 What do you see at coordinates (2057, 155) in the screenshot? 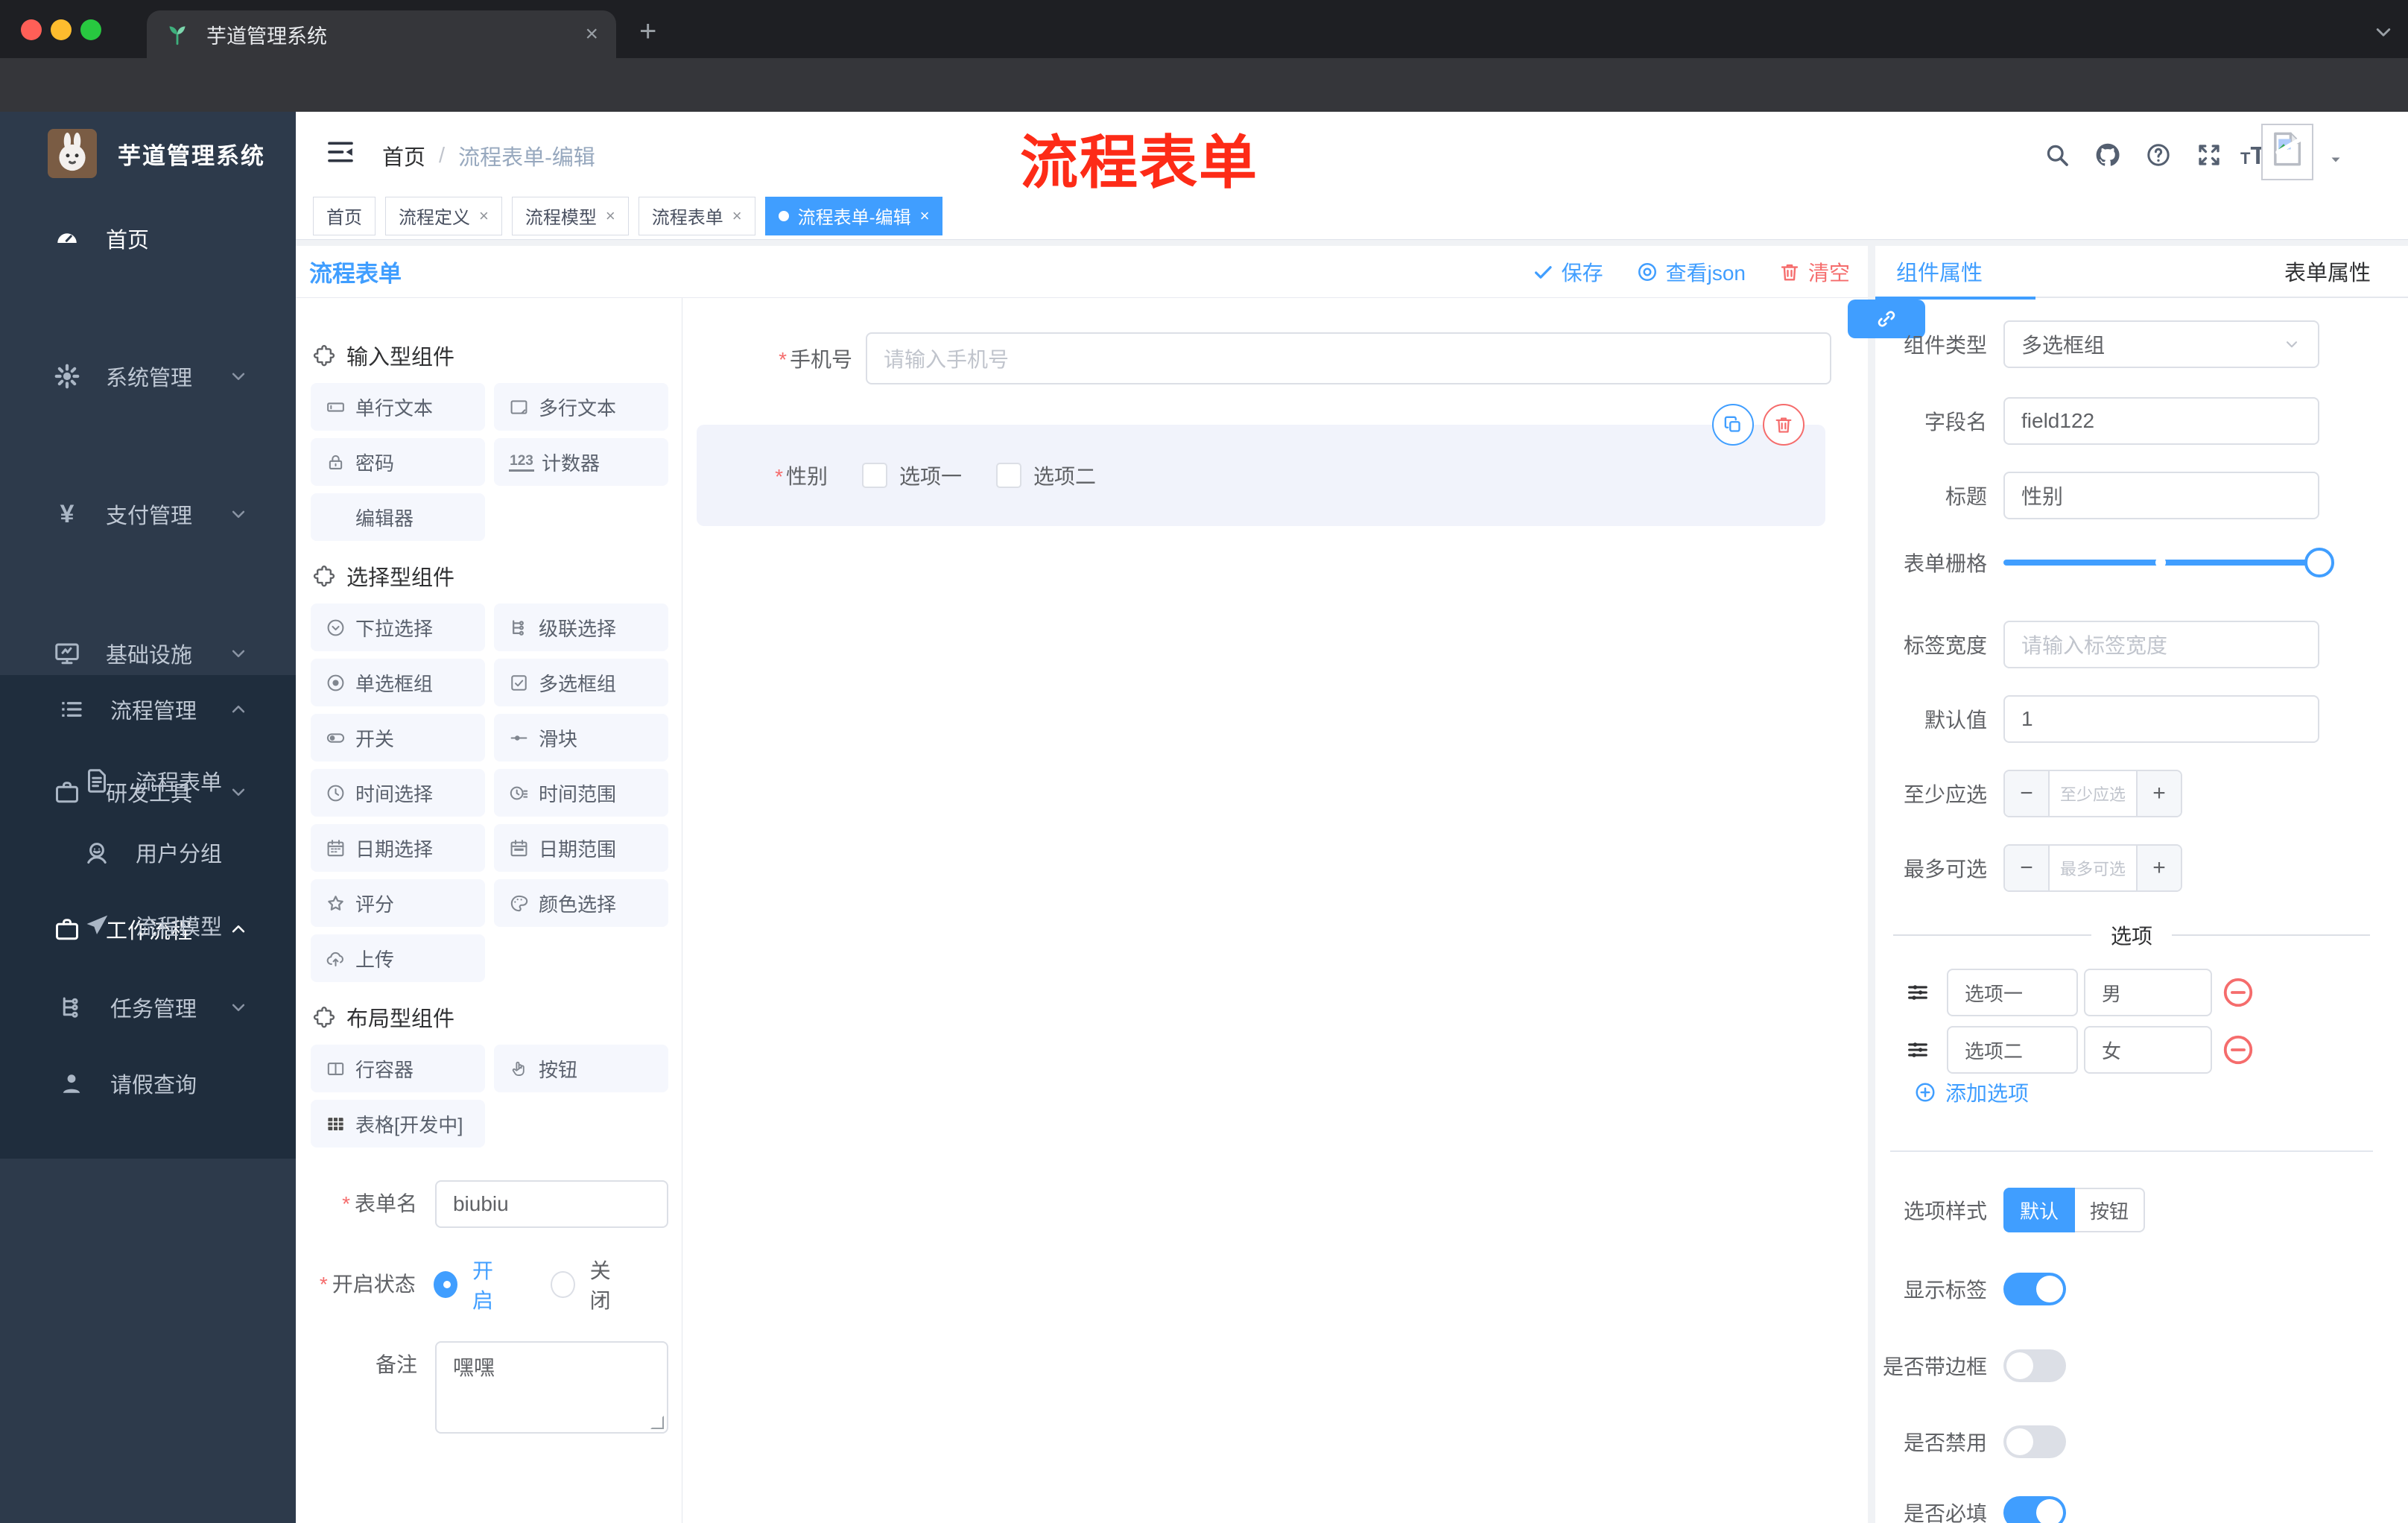
I see `search-icon` at bounding box center [2057, 155].